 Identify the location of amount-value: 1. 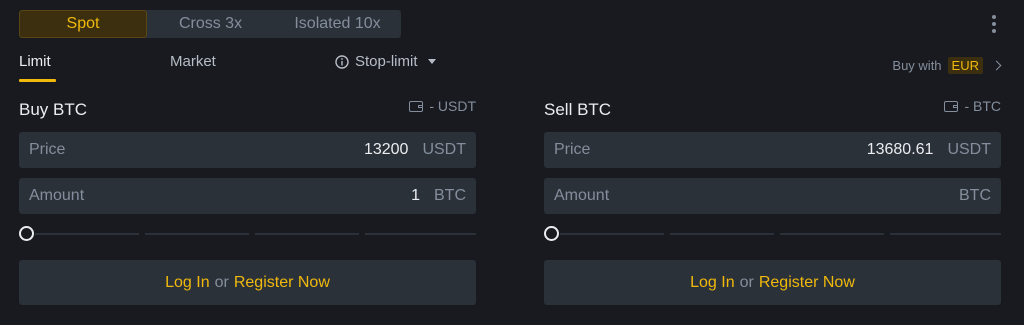
(415, 195).